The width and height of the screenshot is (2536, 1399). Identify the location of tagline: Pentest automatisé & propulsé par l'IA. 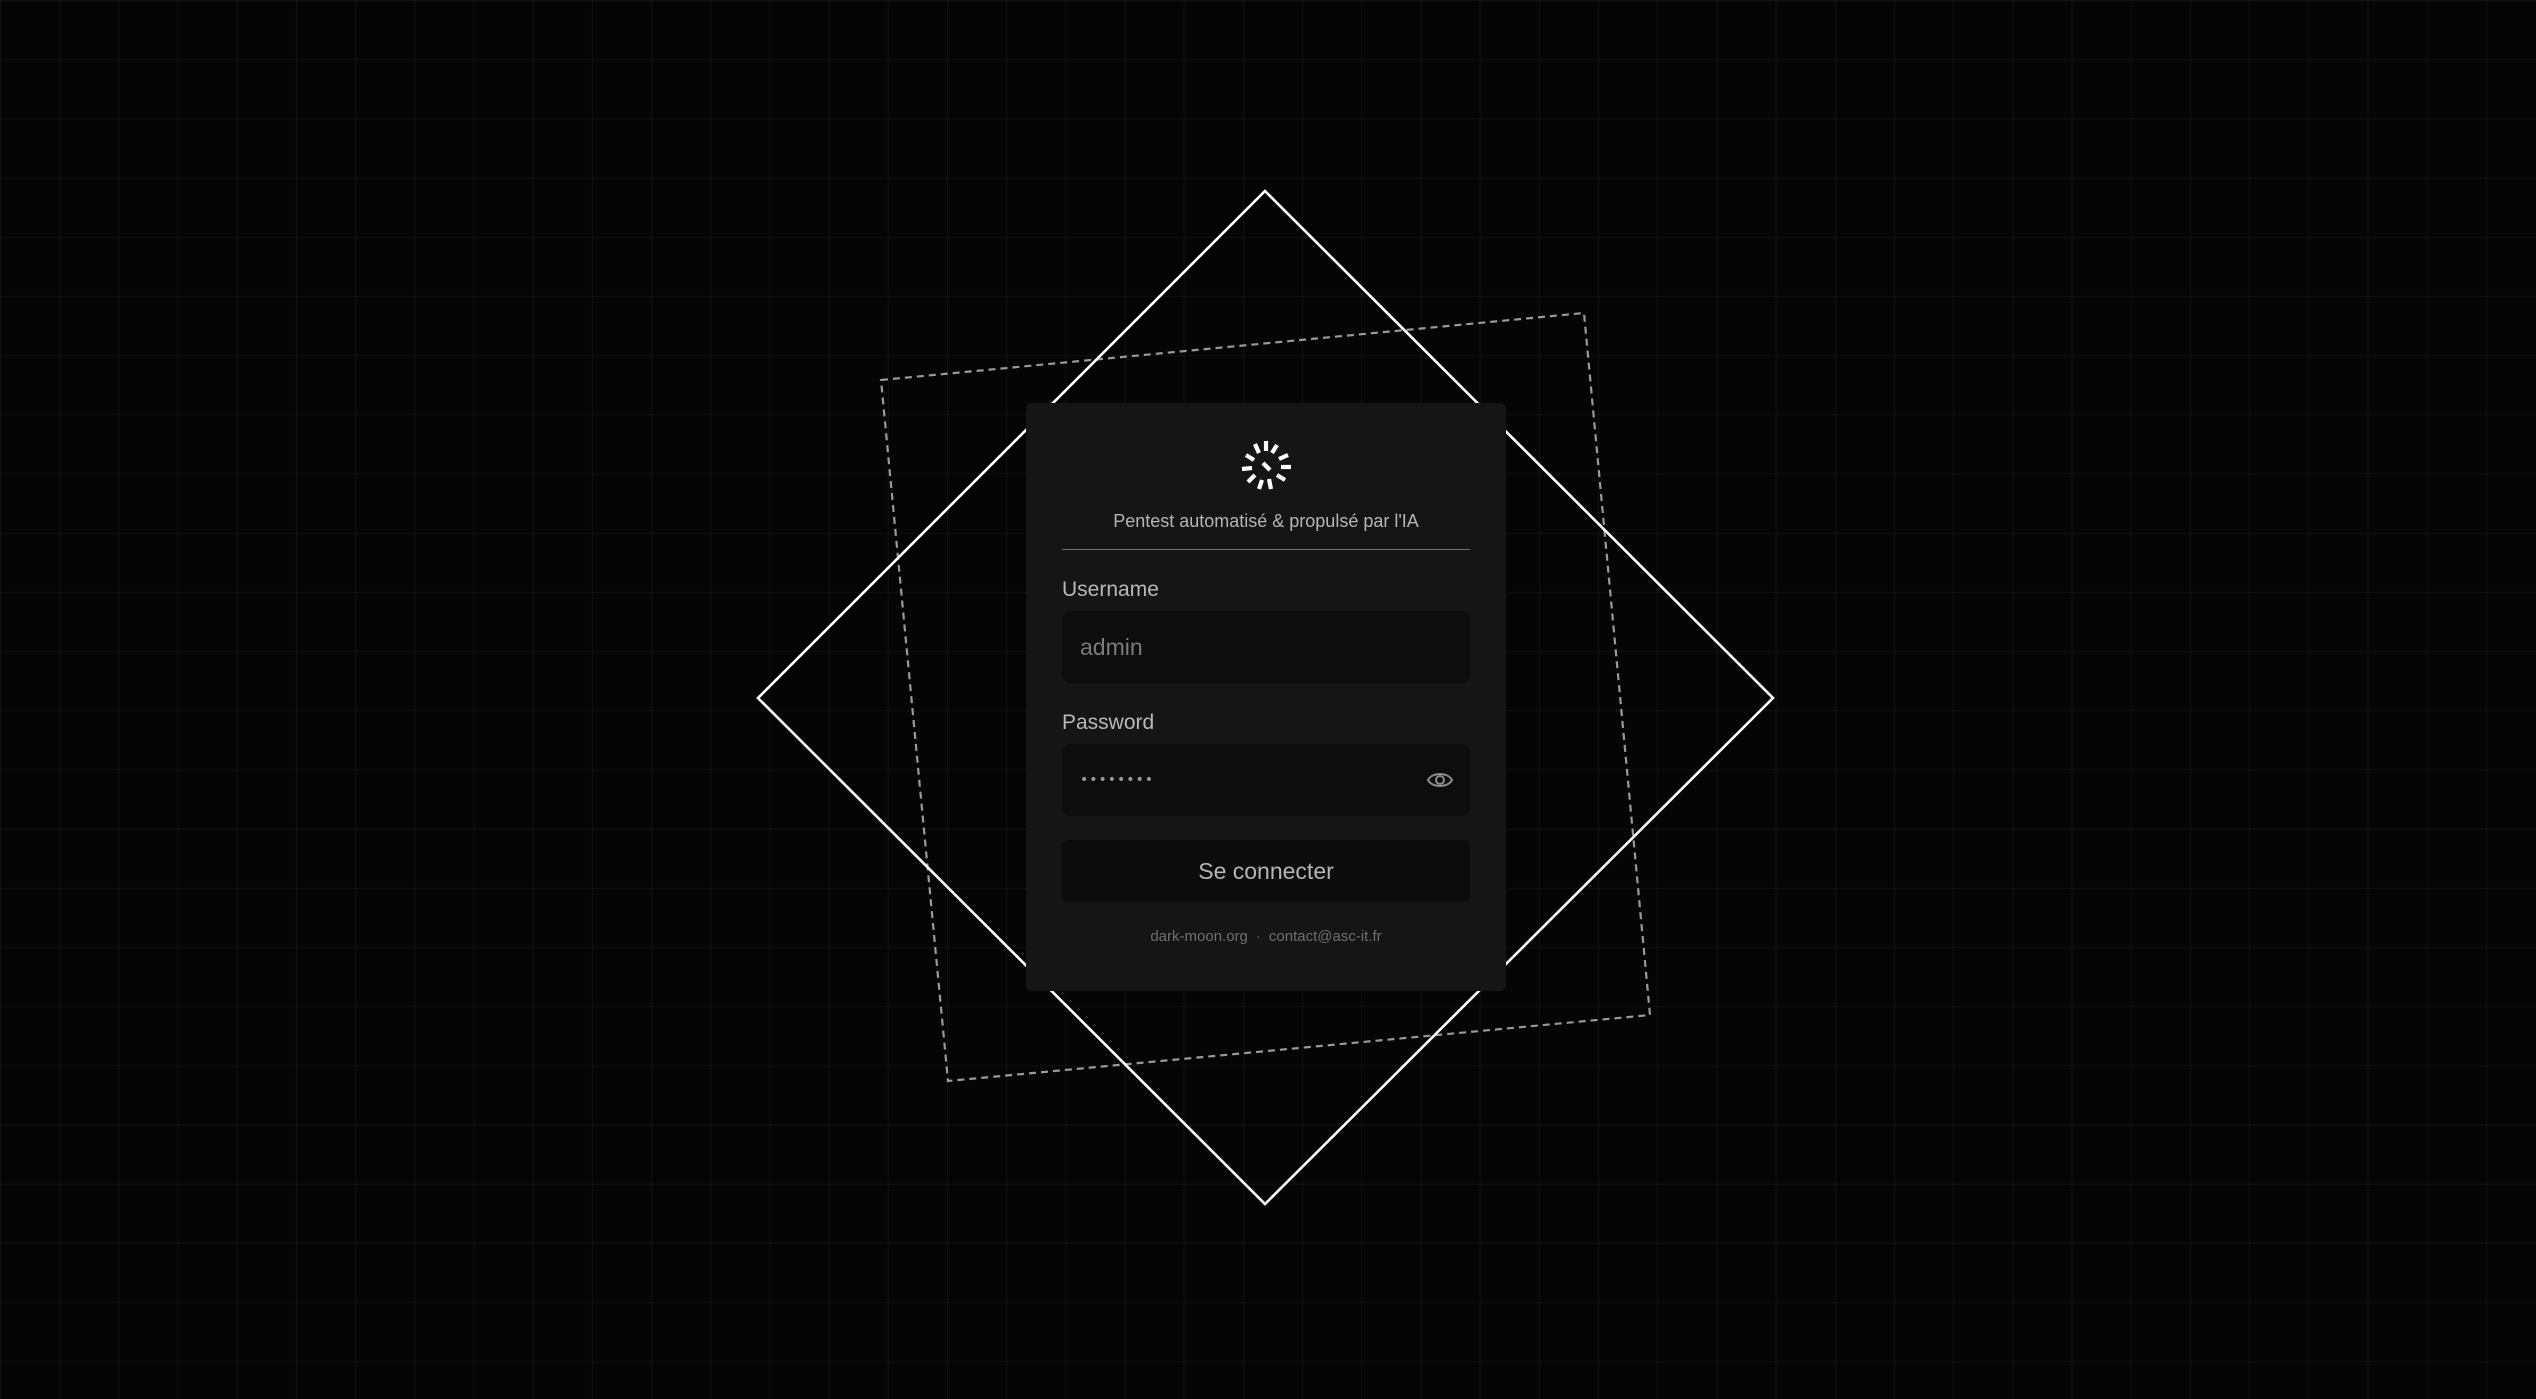
(1266, 521).